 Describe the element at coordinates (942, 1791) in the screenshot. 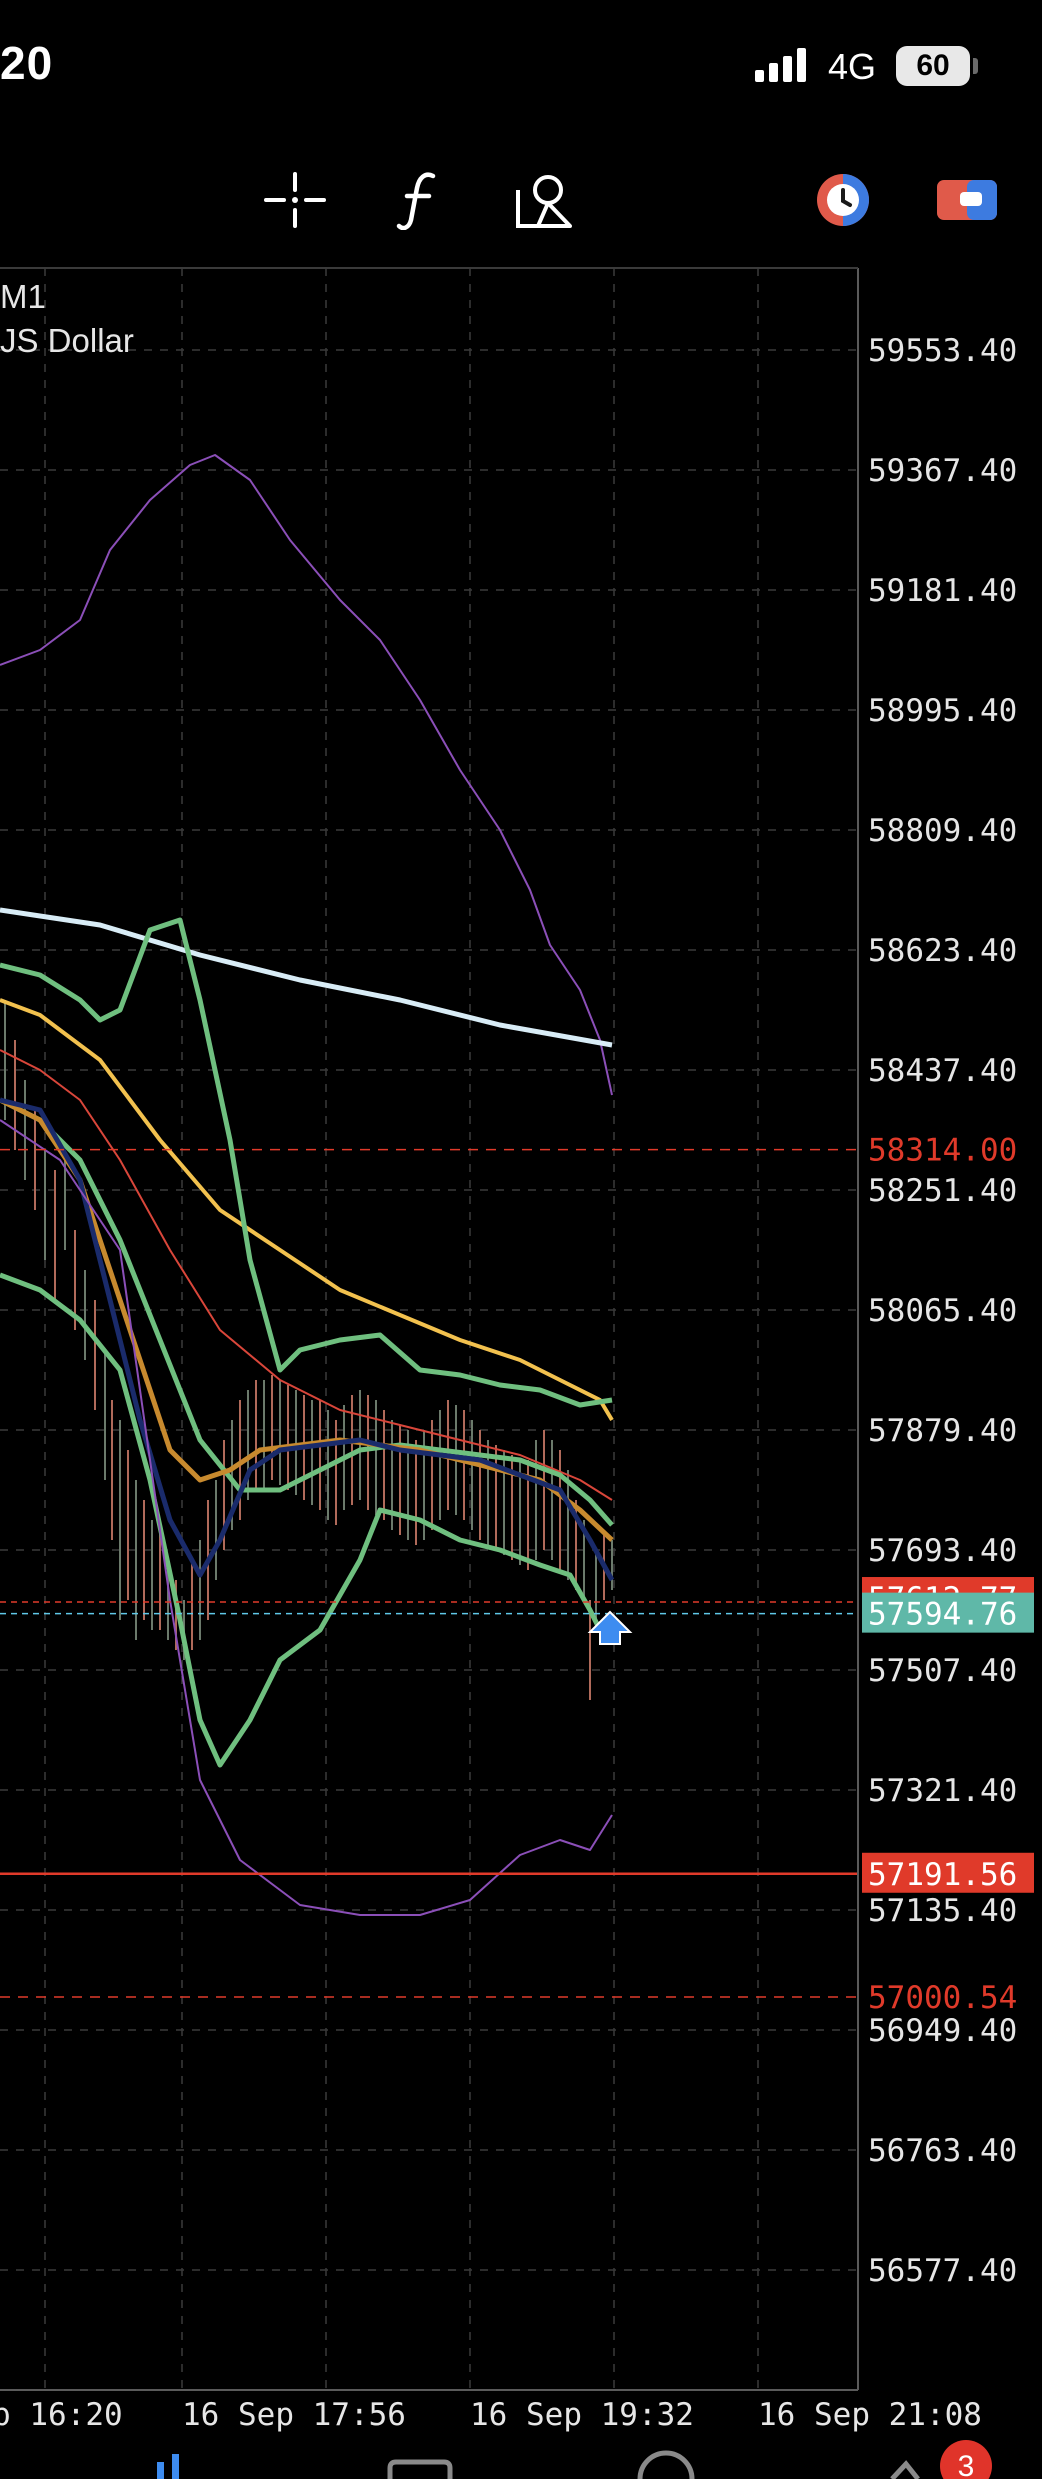

I see `price-tick-label: 57321.40` at that location.